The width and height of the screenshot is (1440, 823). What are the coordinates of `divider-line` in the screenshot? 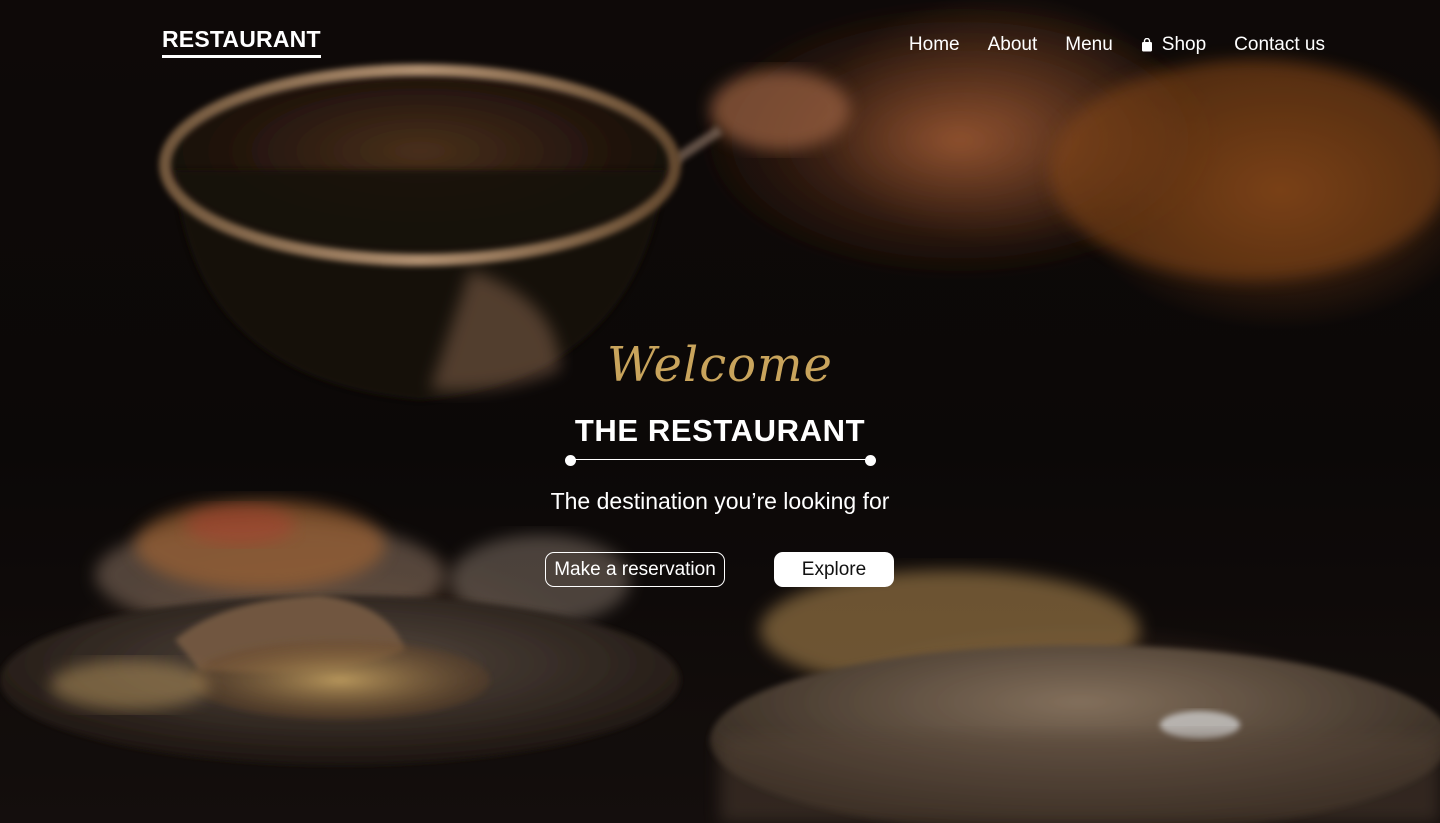 It's located at (720, 459).